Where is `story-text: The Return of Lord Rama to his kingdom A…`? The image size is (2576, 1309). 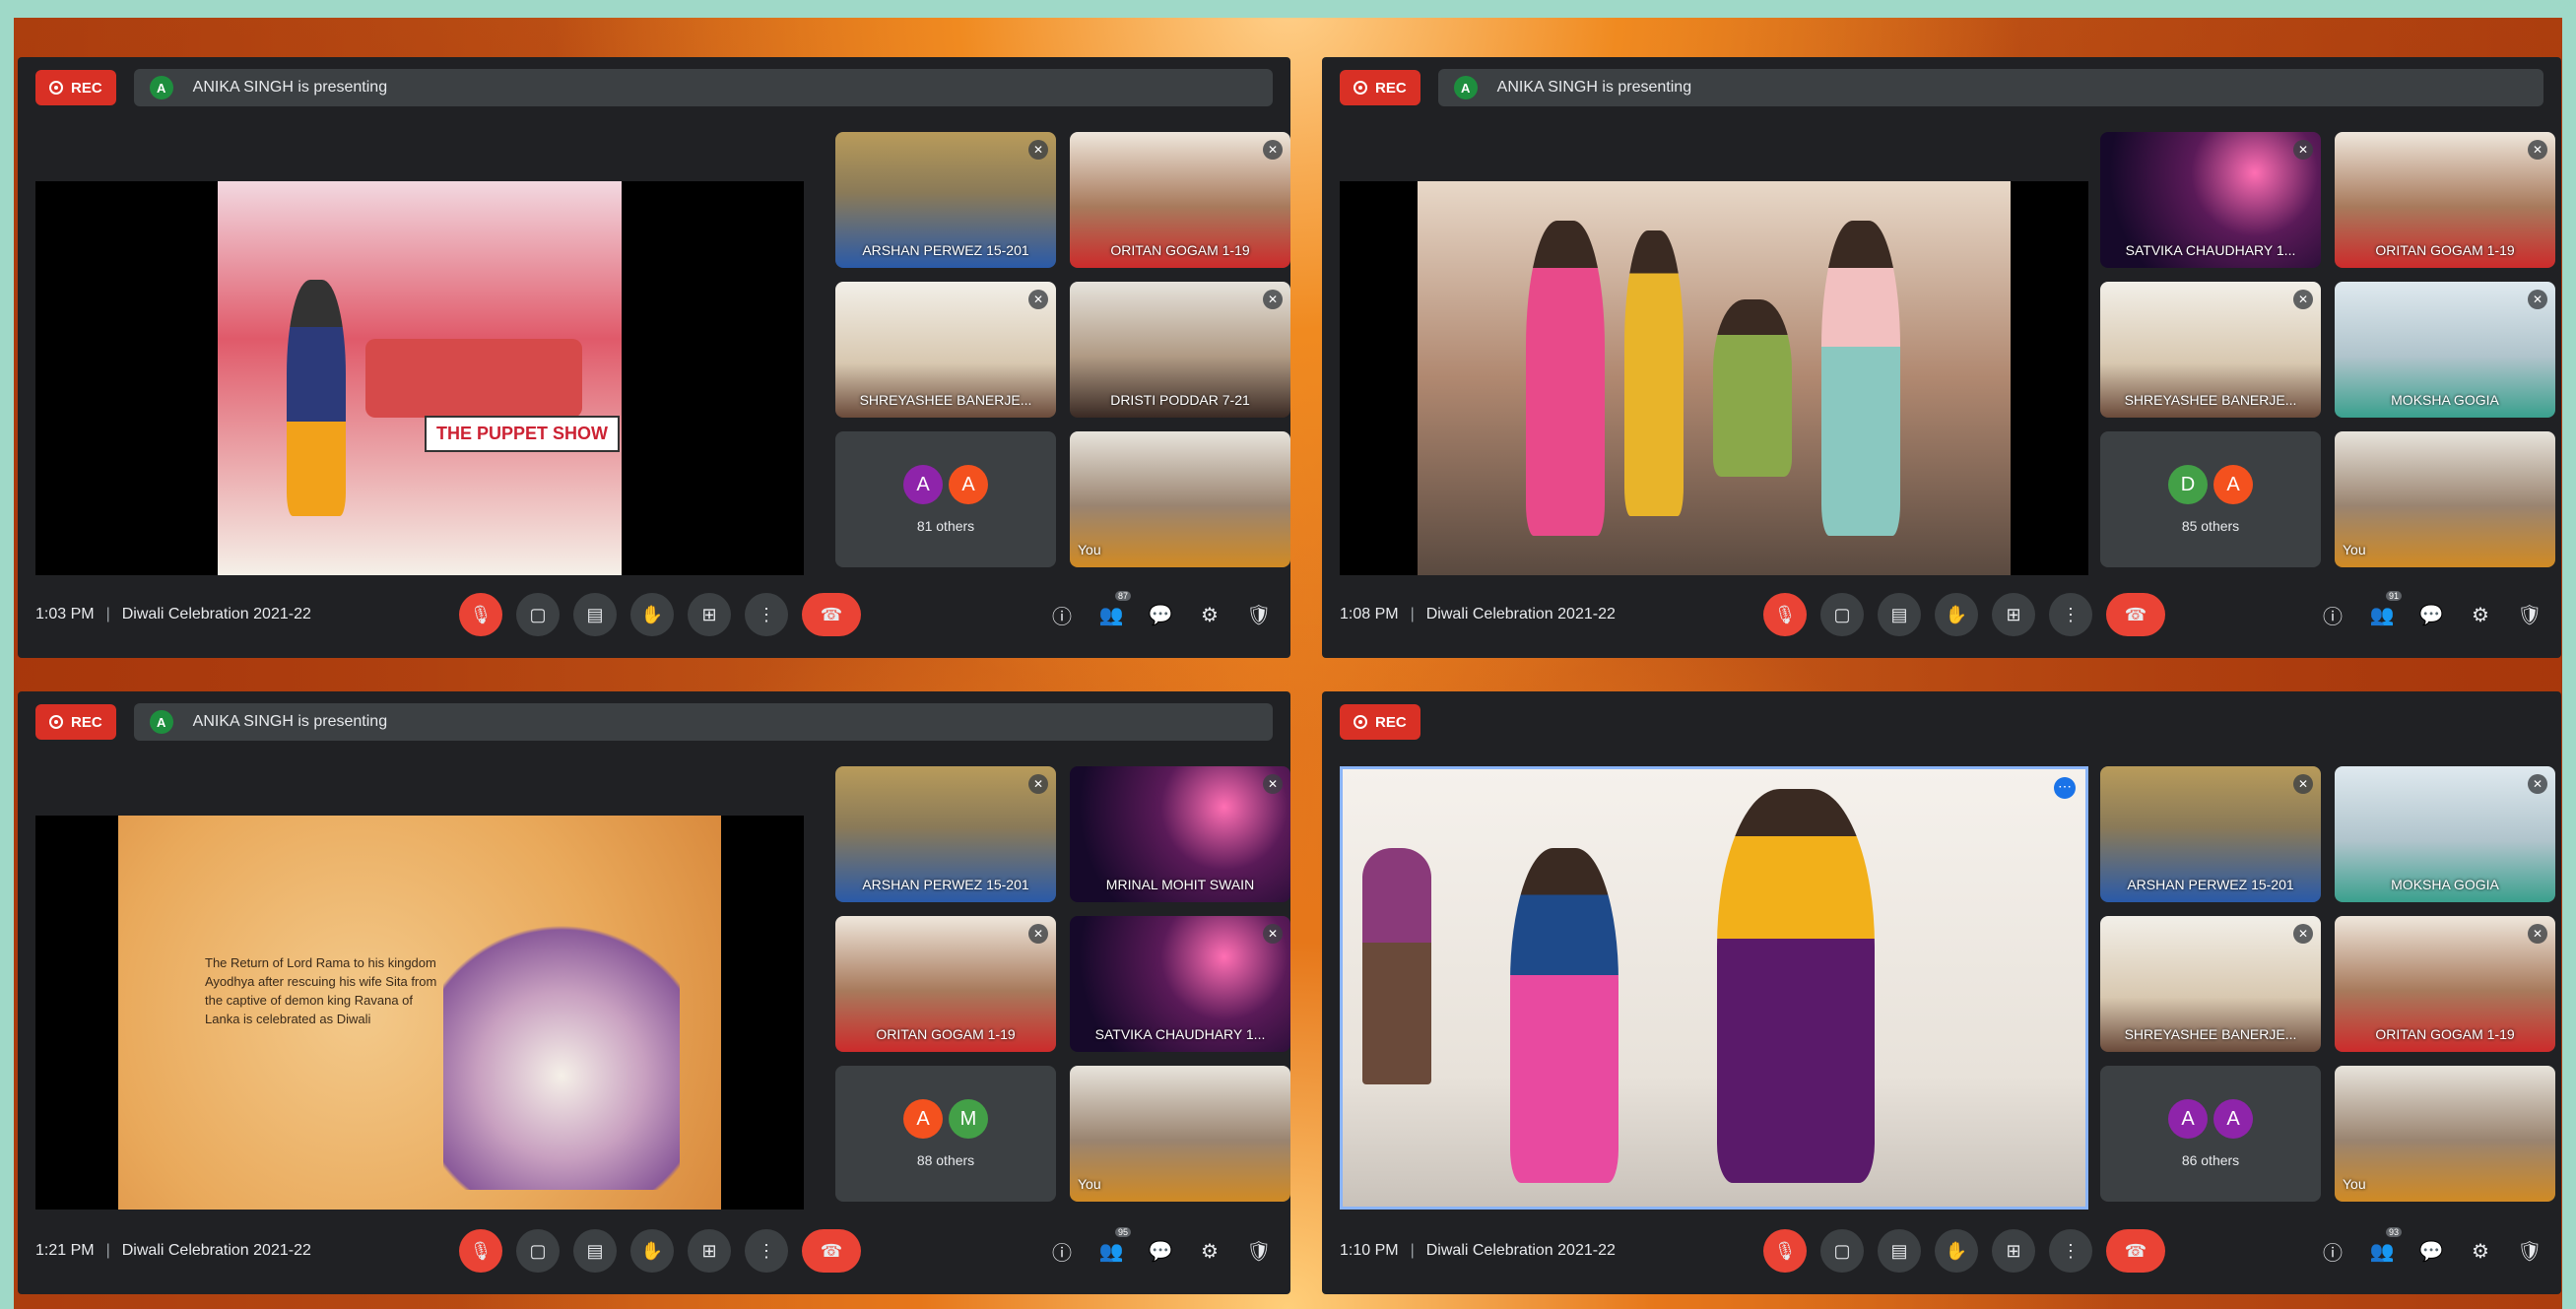 story-text: The Return of Lord Rama to his kingdom A… is located at coordinates (321, 990).